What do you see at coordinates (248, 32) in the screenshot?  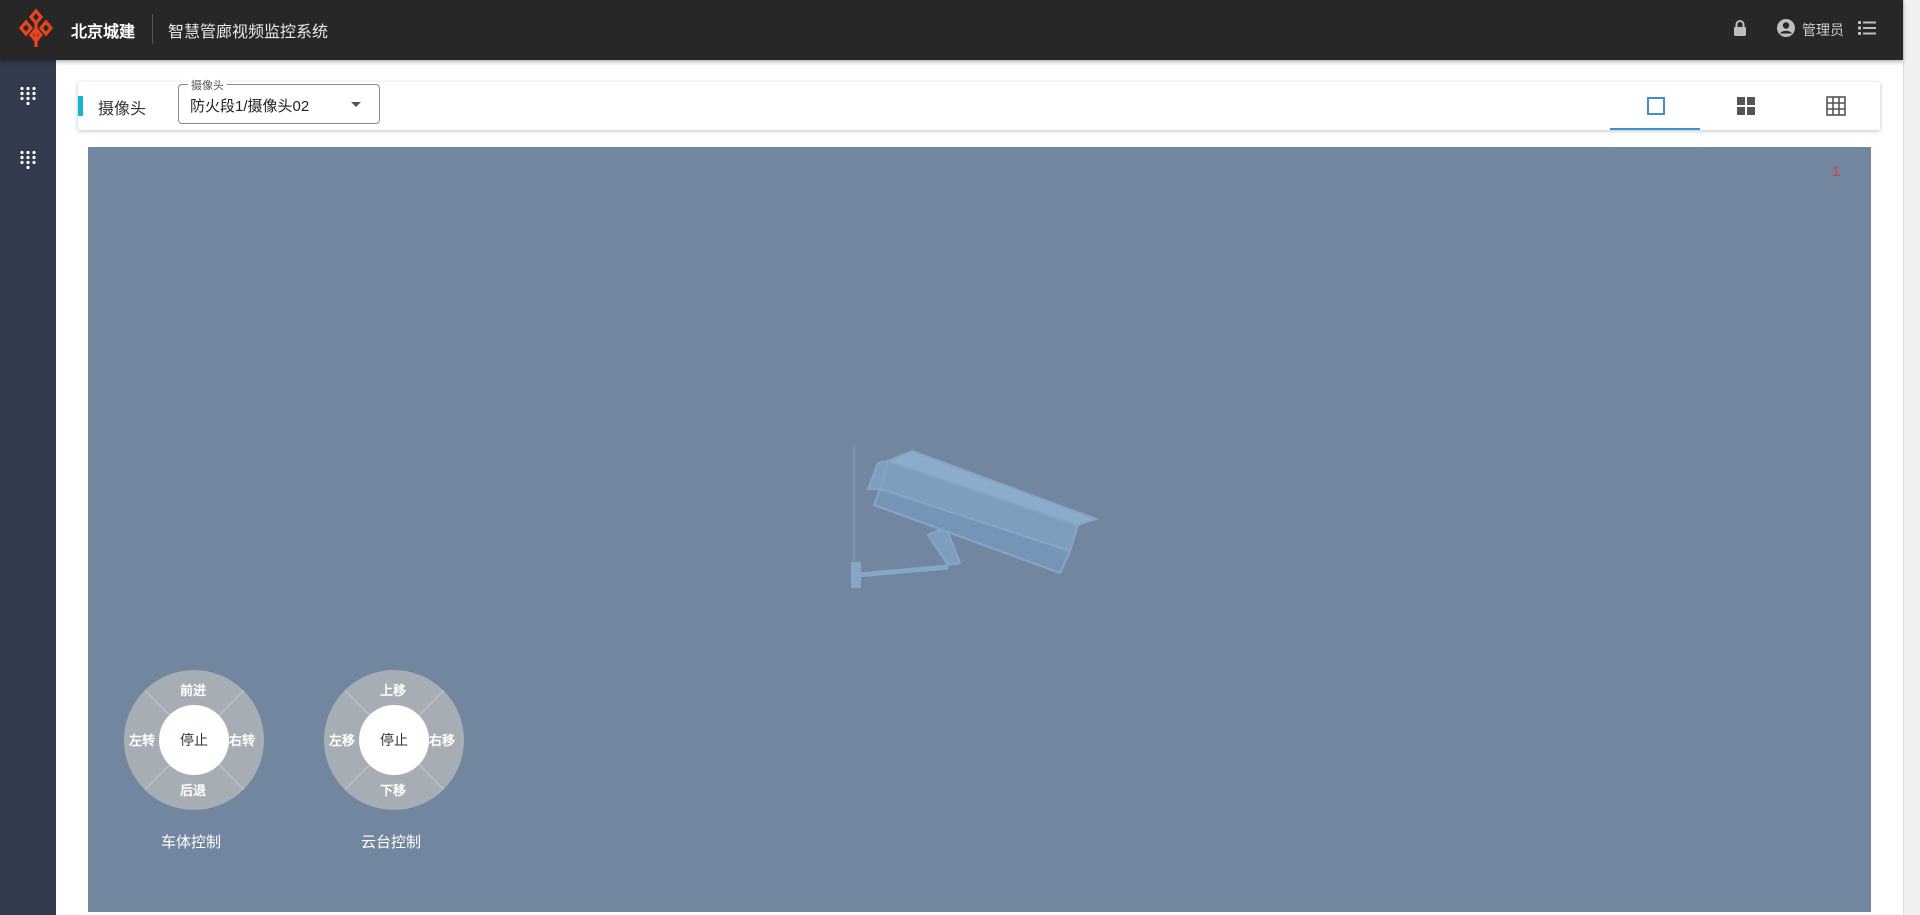 I see `system-title: 智慧管廊视频监控系统` at bounding box center [248, 32].